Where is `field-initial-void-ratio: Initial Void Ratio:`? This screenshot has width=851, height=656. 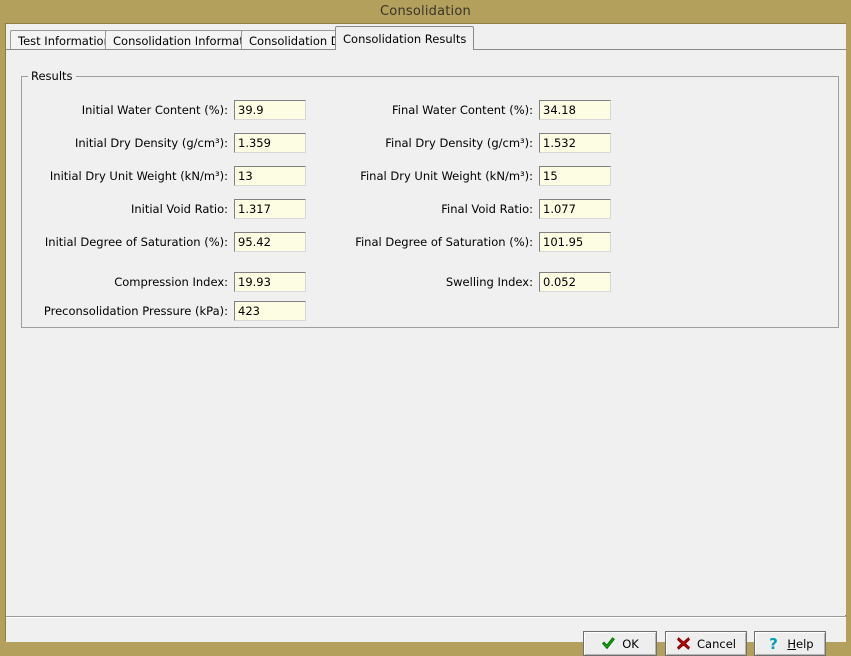 field-initial-void-ratio: Initial Void Ratio: is located at coordinates (181, 209).